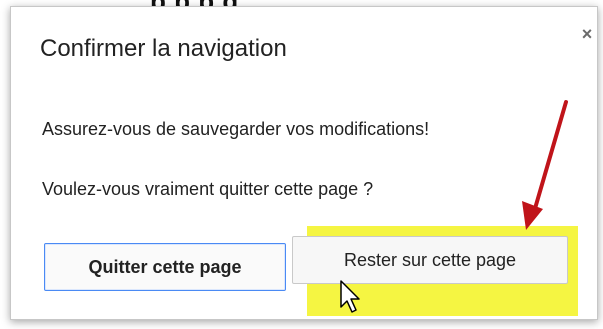  Describe the element at coordinates (587, 34) in the screenshot. I see `close-icon: ×` at that location.